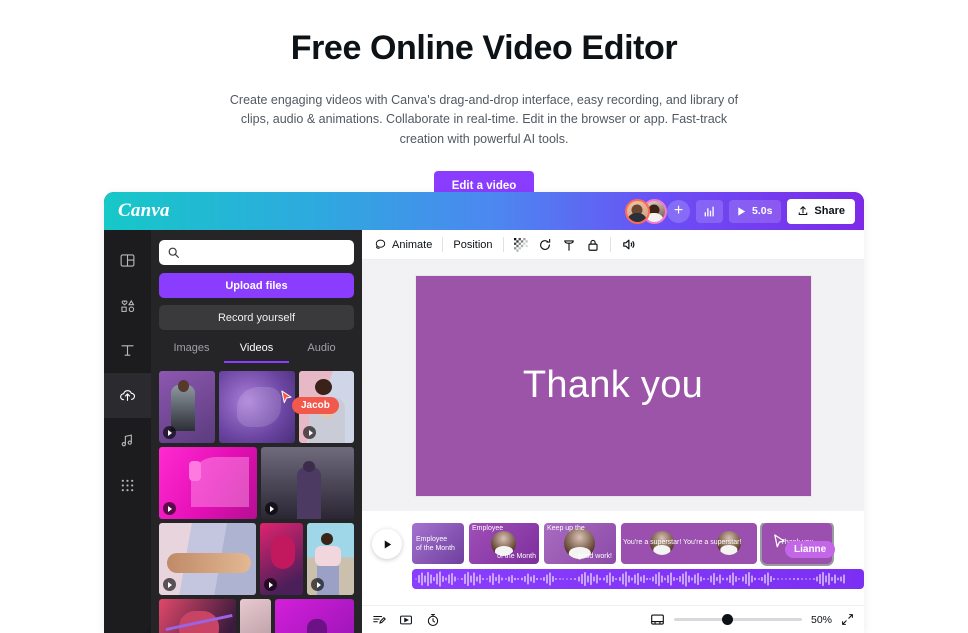 The height and width of the screenshot is (633, 968). Describe the element at coordinates (127, 440) in the screenshot. I see `music-note-icon` at that location.